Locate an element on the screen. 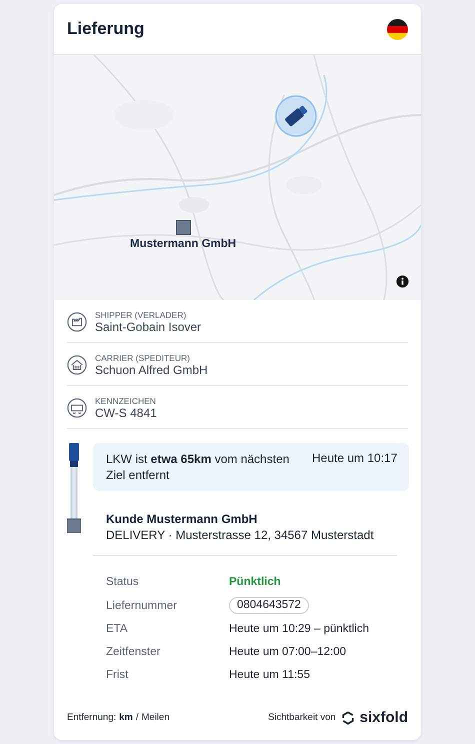  info-icon is located at coordinates (402, 281).